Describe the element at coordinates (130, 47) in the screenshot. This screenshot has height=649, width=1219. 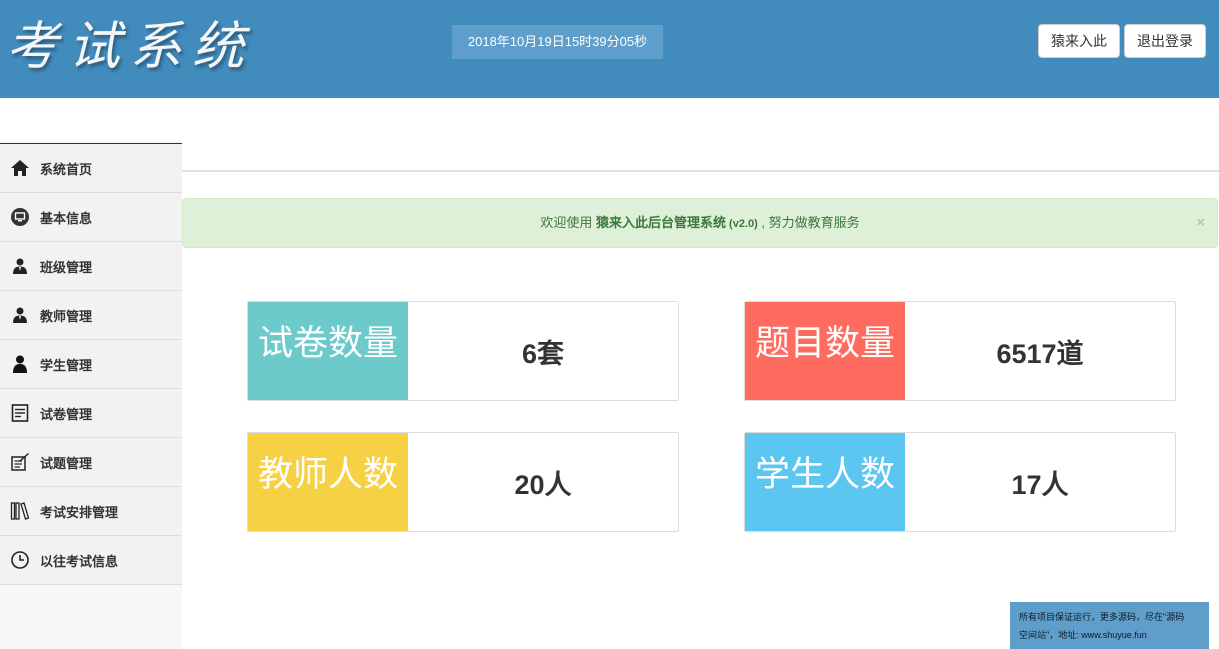
I see `app-logo: 考试系统` at that location.